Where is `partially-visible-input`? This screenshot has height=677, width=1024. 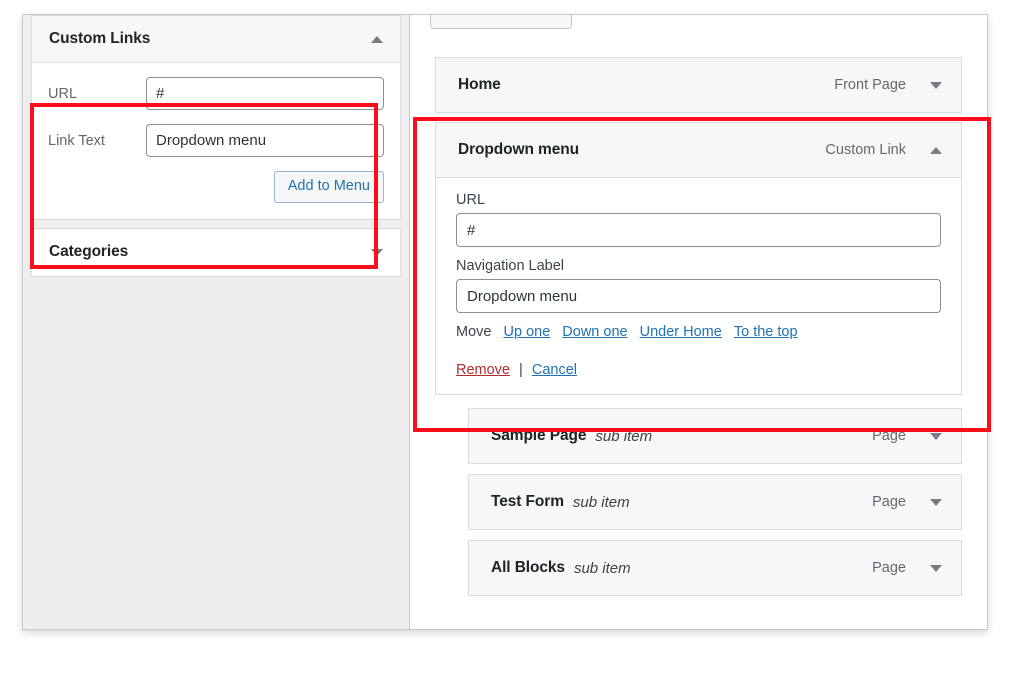 partially-visible-input is located at coordinates (501, 22).